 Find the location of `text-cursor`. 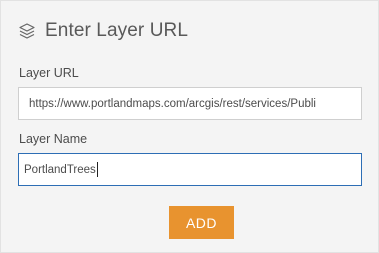

text-cursor is located at coordinates (97, 169).